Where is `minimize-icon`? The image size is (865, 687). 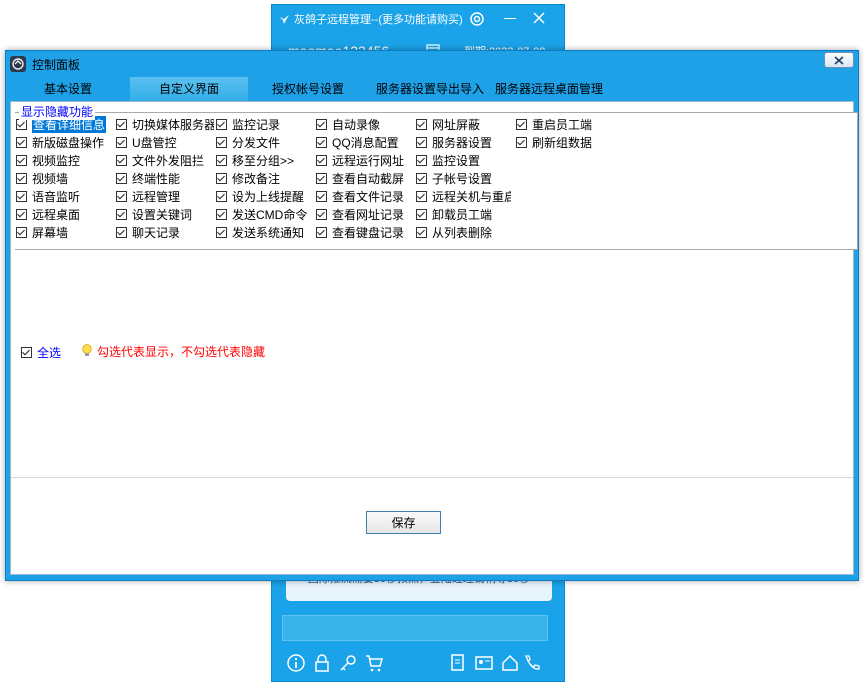
minimize-icon is located at coordinates (510, 18).